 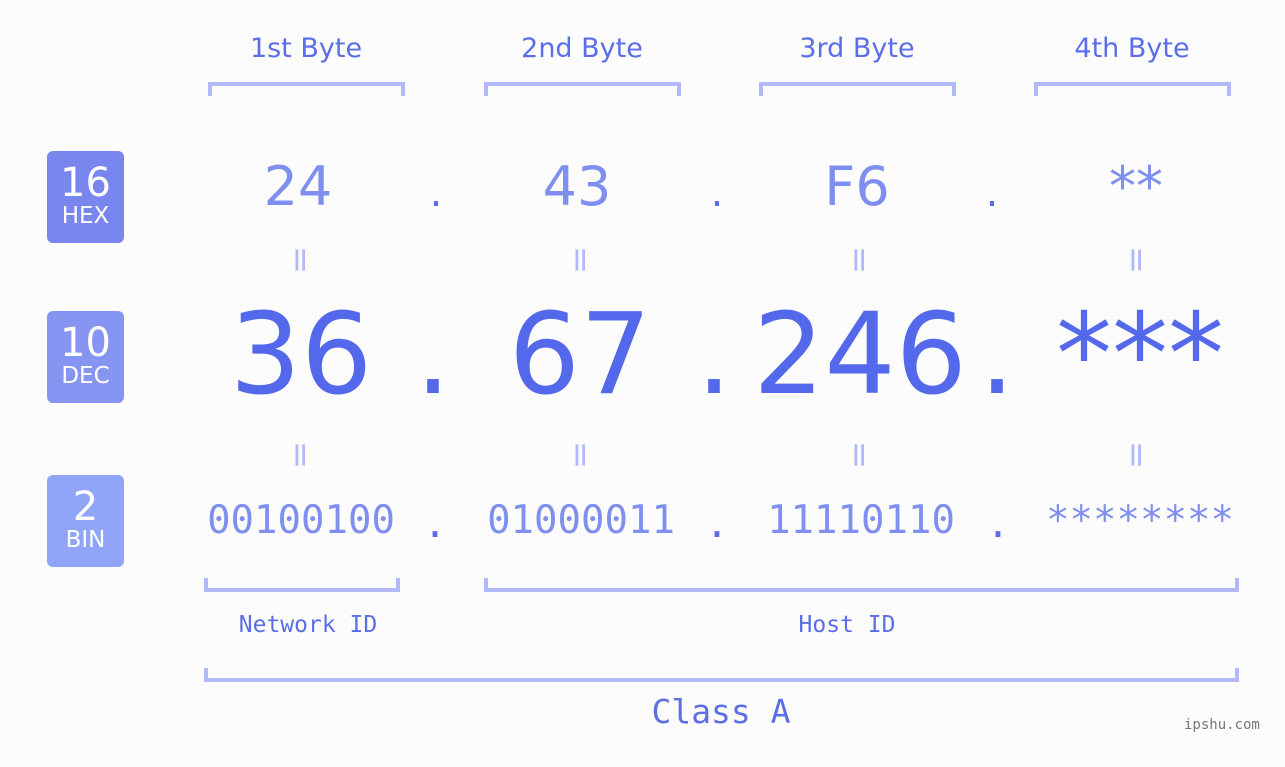 I want to click on bin-value-3: 11110110, so click(x=861, y=520).